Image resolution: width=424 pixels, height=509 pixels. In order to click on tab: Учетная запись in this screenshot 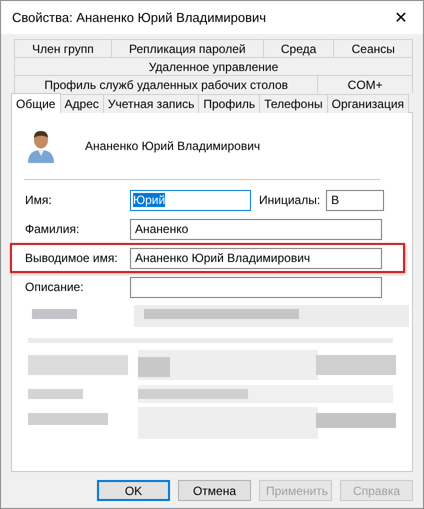, I will do `click(151, 103)`.